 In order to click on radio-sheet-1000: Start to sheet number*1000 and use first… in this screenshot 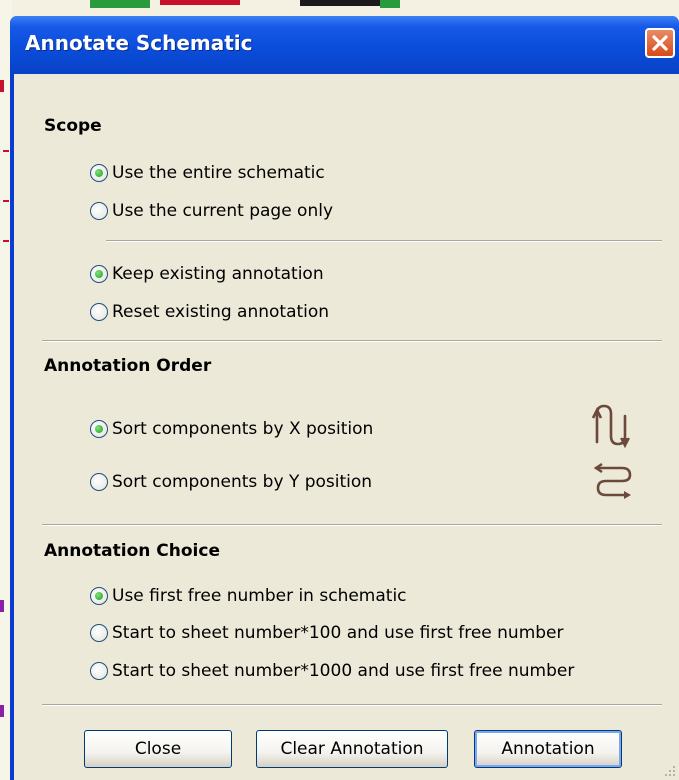, I will do `click(332, 671)`.